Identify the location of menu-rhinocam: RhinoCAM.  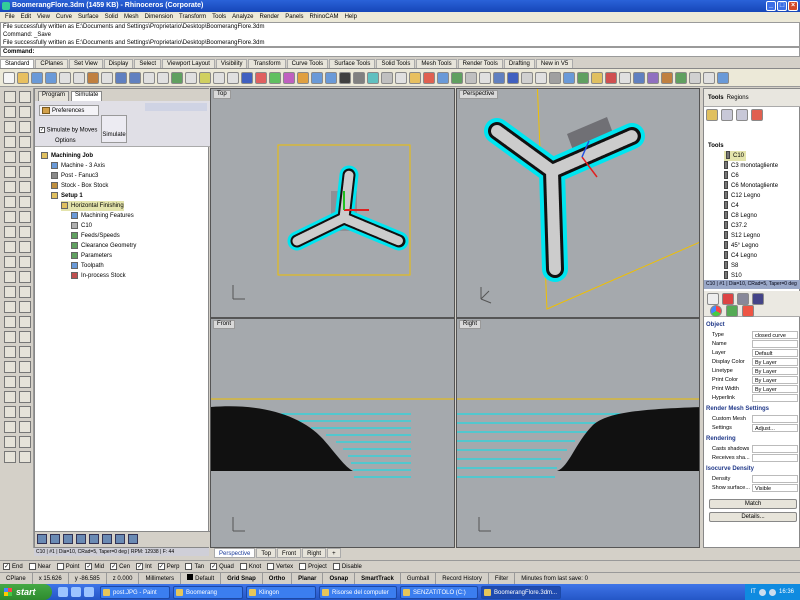
(324, 17).